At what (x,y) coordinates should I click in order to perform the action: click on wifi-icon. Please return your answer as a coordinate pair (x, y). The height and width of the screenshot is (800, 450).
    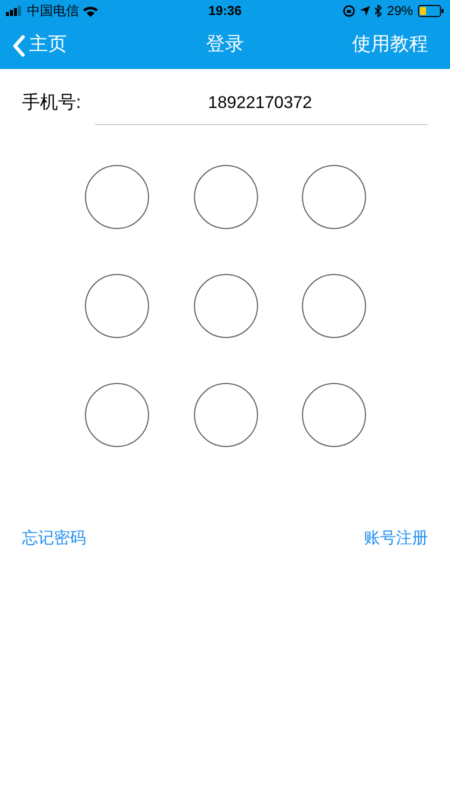
    Looking at the image, I should click on (90, 11).